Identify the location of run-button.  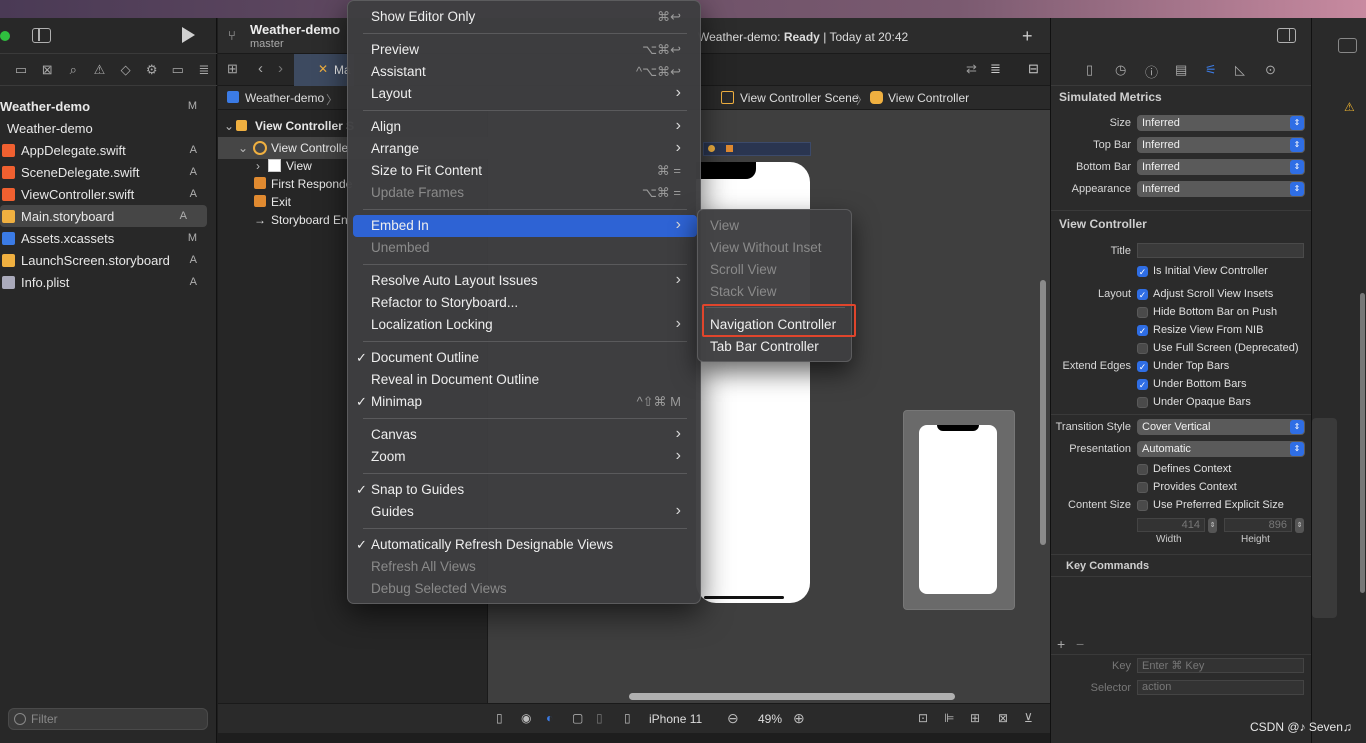
(188, 35).